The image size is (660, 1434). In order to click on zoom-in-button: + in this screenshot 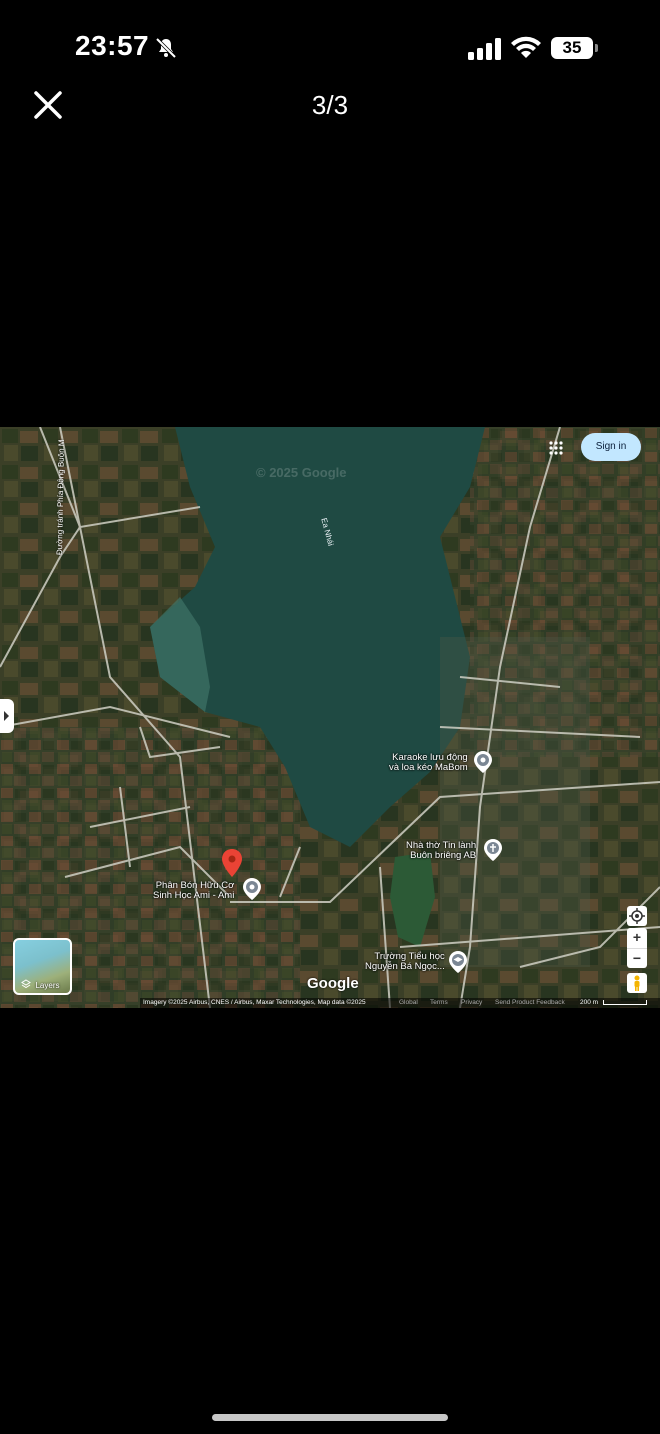, I will do `click(637, 938)`.